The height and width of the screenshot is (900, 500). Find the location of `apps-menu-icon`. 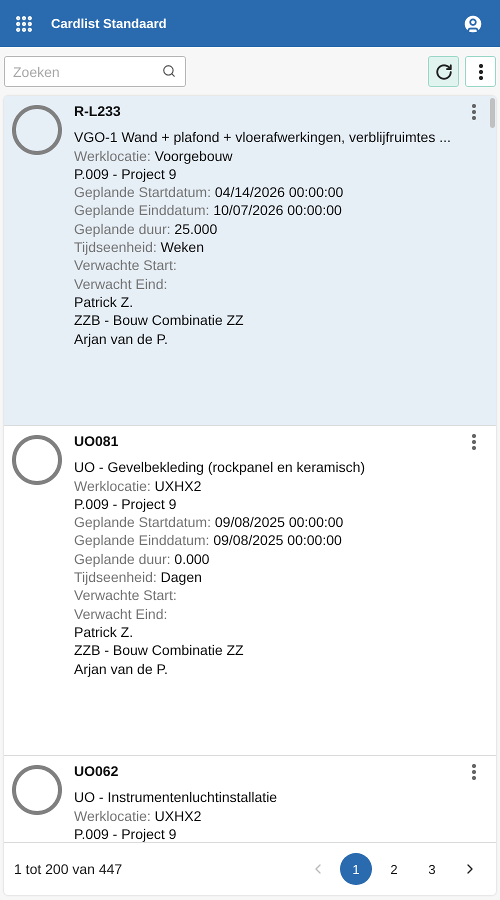

apps-menu-icon is located at coordinates (24, 24).